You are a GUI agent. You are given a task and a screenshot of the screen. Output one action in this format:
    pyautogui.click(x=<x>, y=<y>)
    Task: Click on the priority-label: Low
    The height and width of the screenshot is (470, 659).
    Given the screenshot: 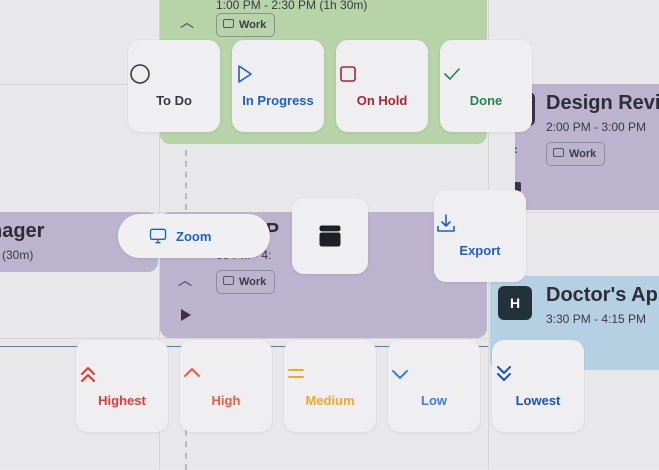 What is the action you would take?
    pyautogui.click(x=434, y=400)
    